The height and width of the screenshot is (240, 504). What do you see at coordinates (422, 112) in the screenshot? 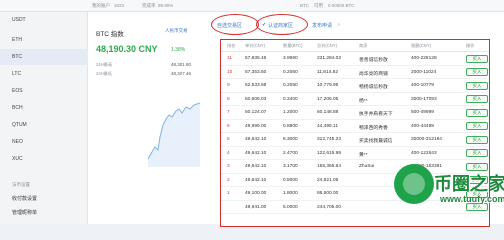
I see `cell-limit: 500-49999` at bounding box center [422, 112].